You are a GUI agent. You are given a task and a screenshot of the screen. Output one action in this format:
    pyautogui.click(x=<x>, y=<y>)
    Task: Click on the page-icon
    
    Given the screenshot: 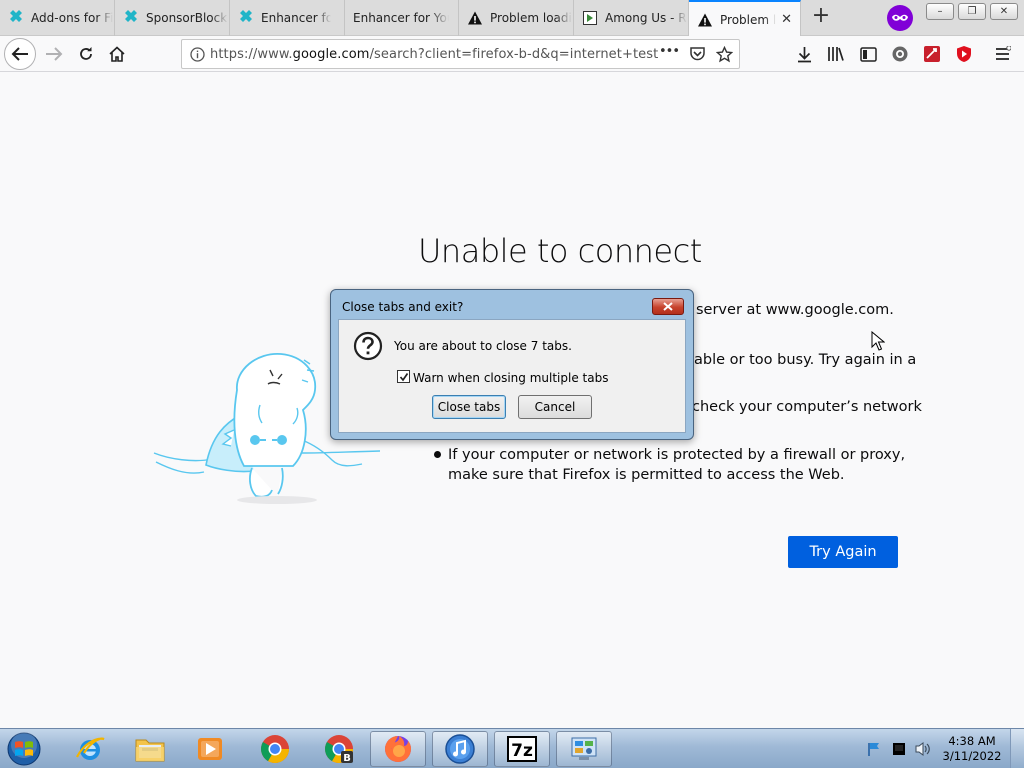 What is the action you would take?
    pyautogui.click(x=590, y=18)
    